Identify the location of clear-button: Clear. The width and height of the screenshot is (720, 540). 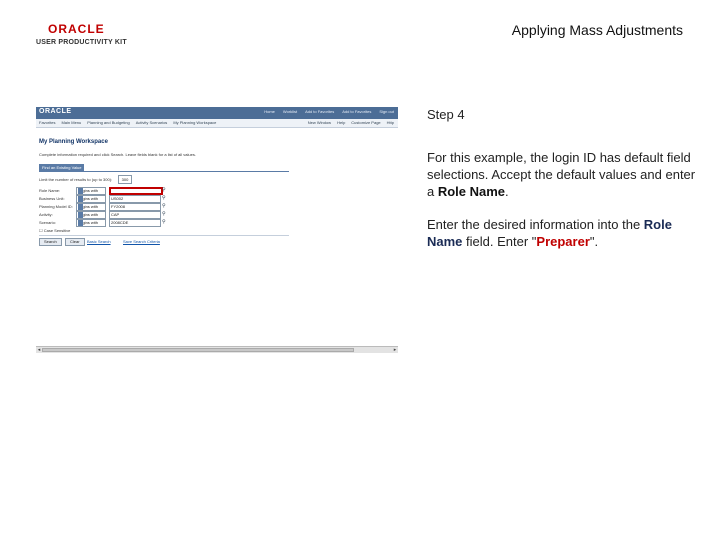
(75, 242).